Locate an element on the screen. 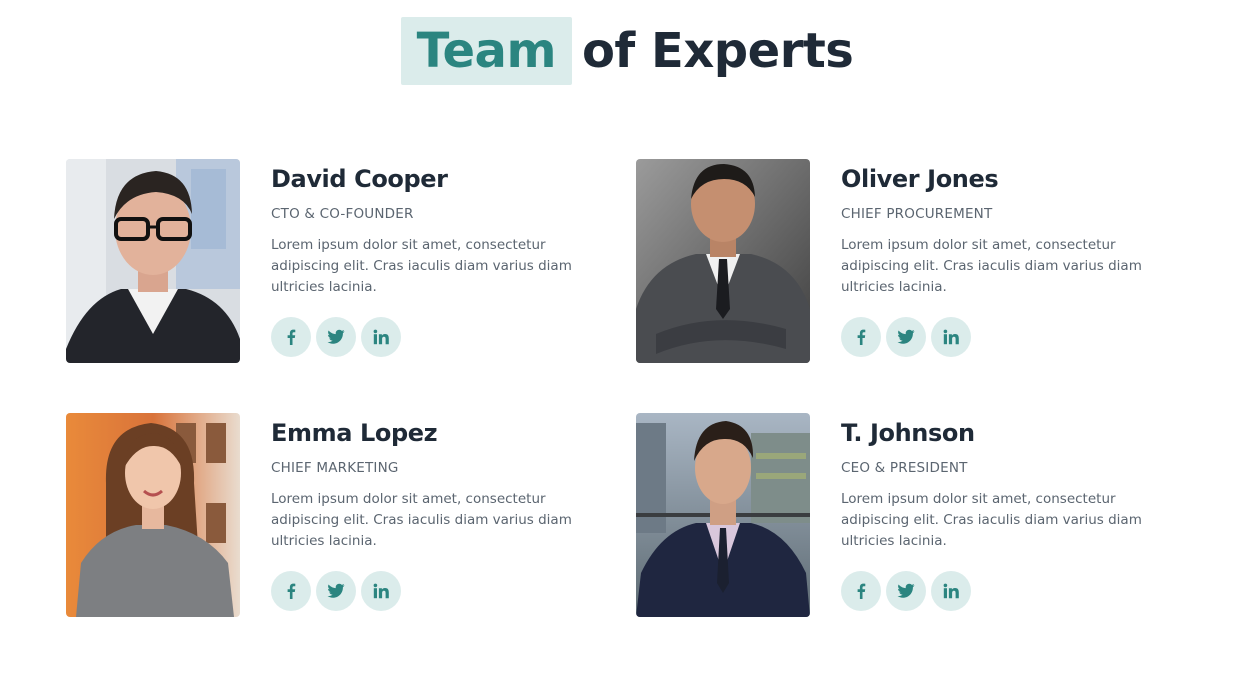 The image size is (1254, 694). section-heading: Team of Experts is located at coordinates (627, 51).